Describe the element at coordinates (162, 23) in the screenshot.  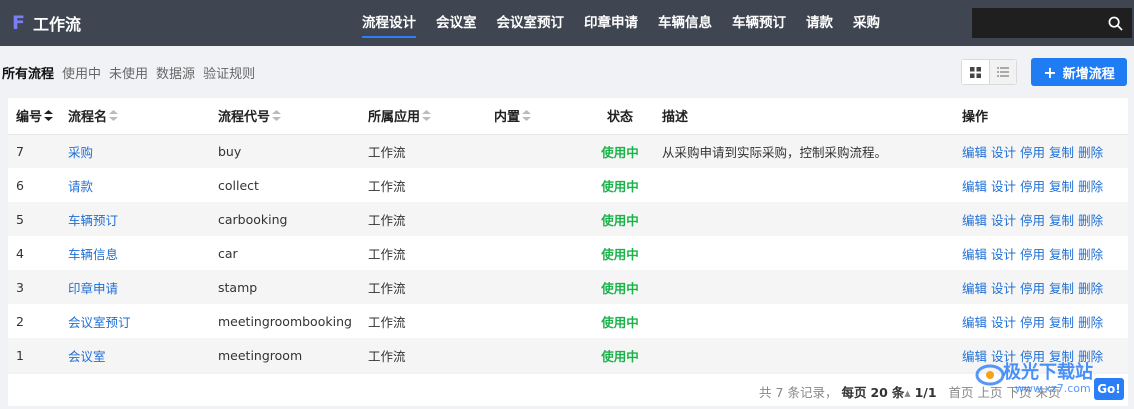
I see `app-logo: F 工作流` at that location.